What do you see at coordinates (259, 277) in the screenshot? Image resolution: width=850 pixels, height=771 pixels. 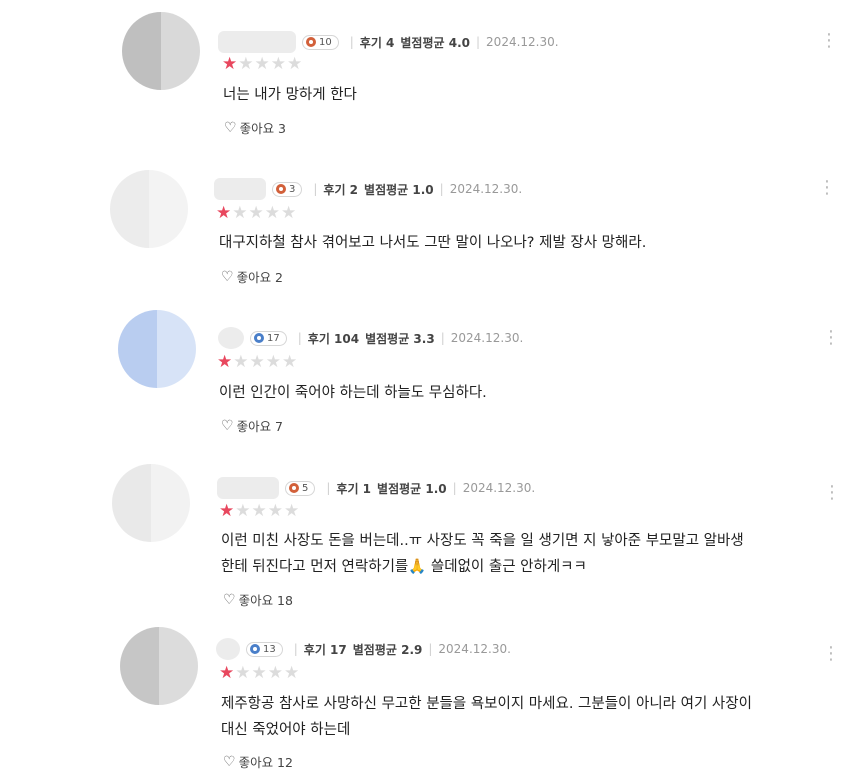 I see `like-label: 좋아요 2` at bounding box center [259, 277].